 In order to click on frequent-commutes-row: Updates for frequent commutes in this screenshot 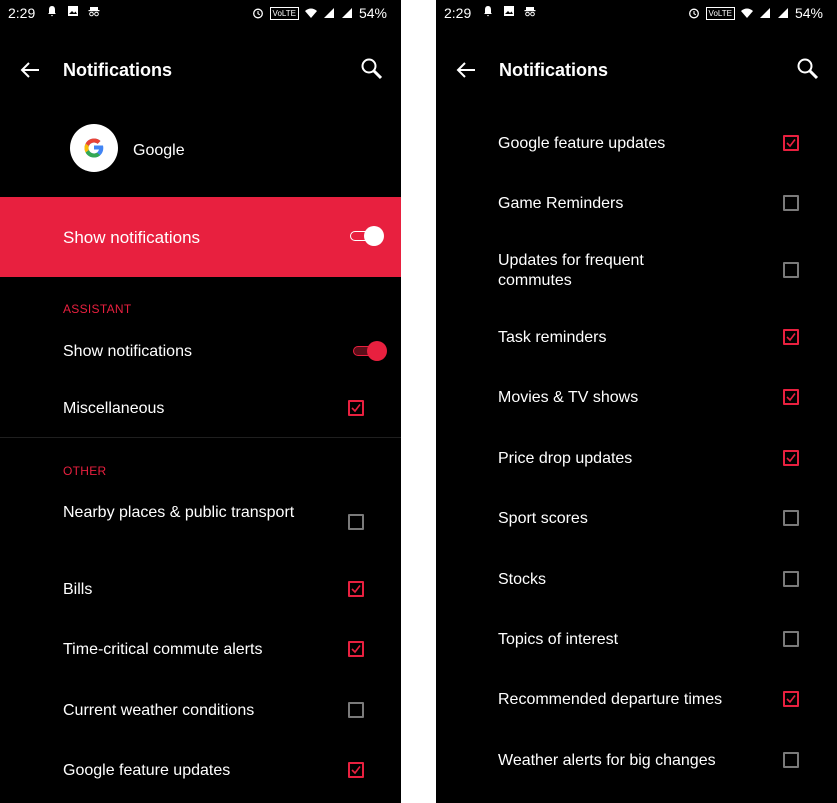, I will do `click(636, 271)`.